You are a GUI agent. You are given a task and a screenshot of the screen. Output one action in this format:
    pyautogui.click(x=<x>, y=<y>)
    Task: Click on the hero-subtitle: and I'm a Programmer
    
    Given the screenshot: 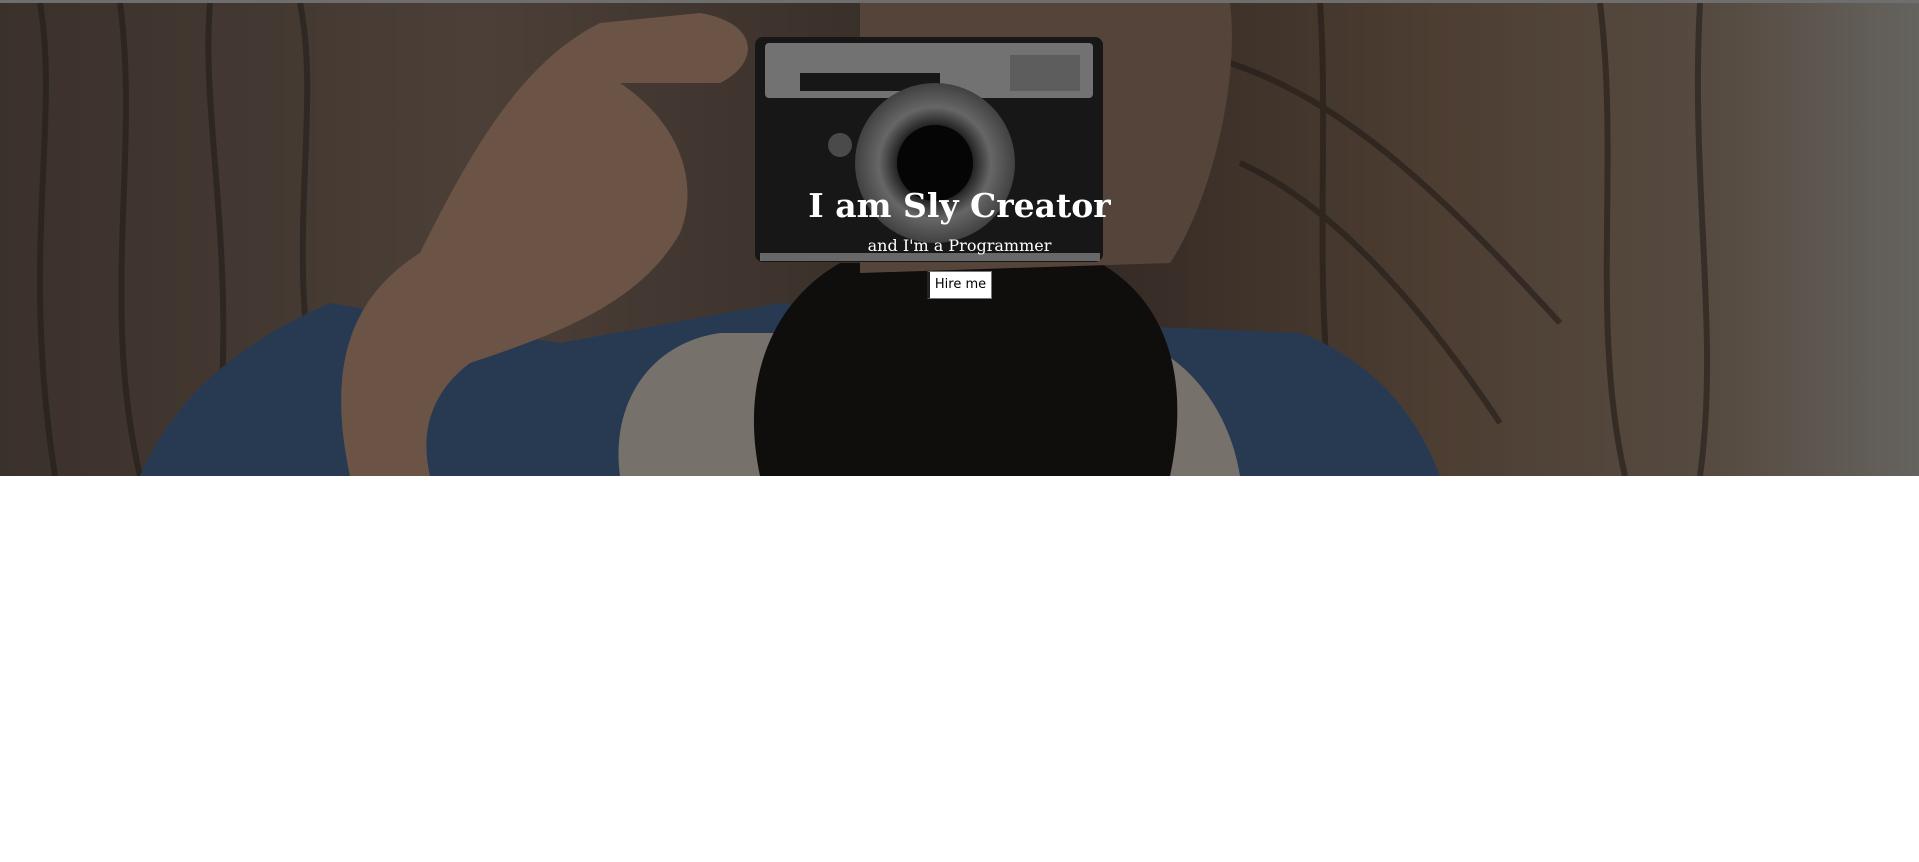 What is the action you would take?
    pyautogui.click(x=959, y=245)
    